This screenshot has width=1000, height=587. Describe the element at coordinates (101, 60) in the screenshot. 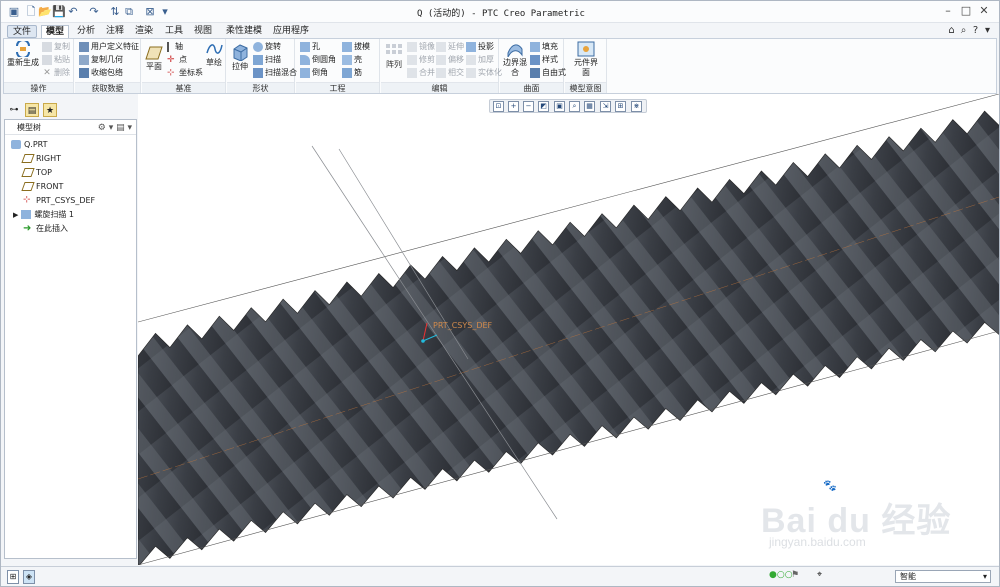

I see `copy-geometry-button: 复制几何` at that location.